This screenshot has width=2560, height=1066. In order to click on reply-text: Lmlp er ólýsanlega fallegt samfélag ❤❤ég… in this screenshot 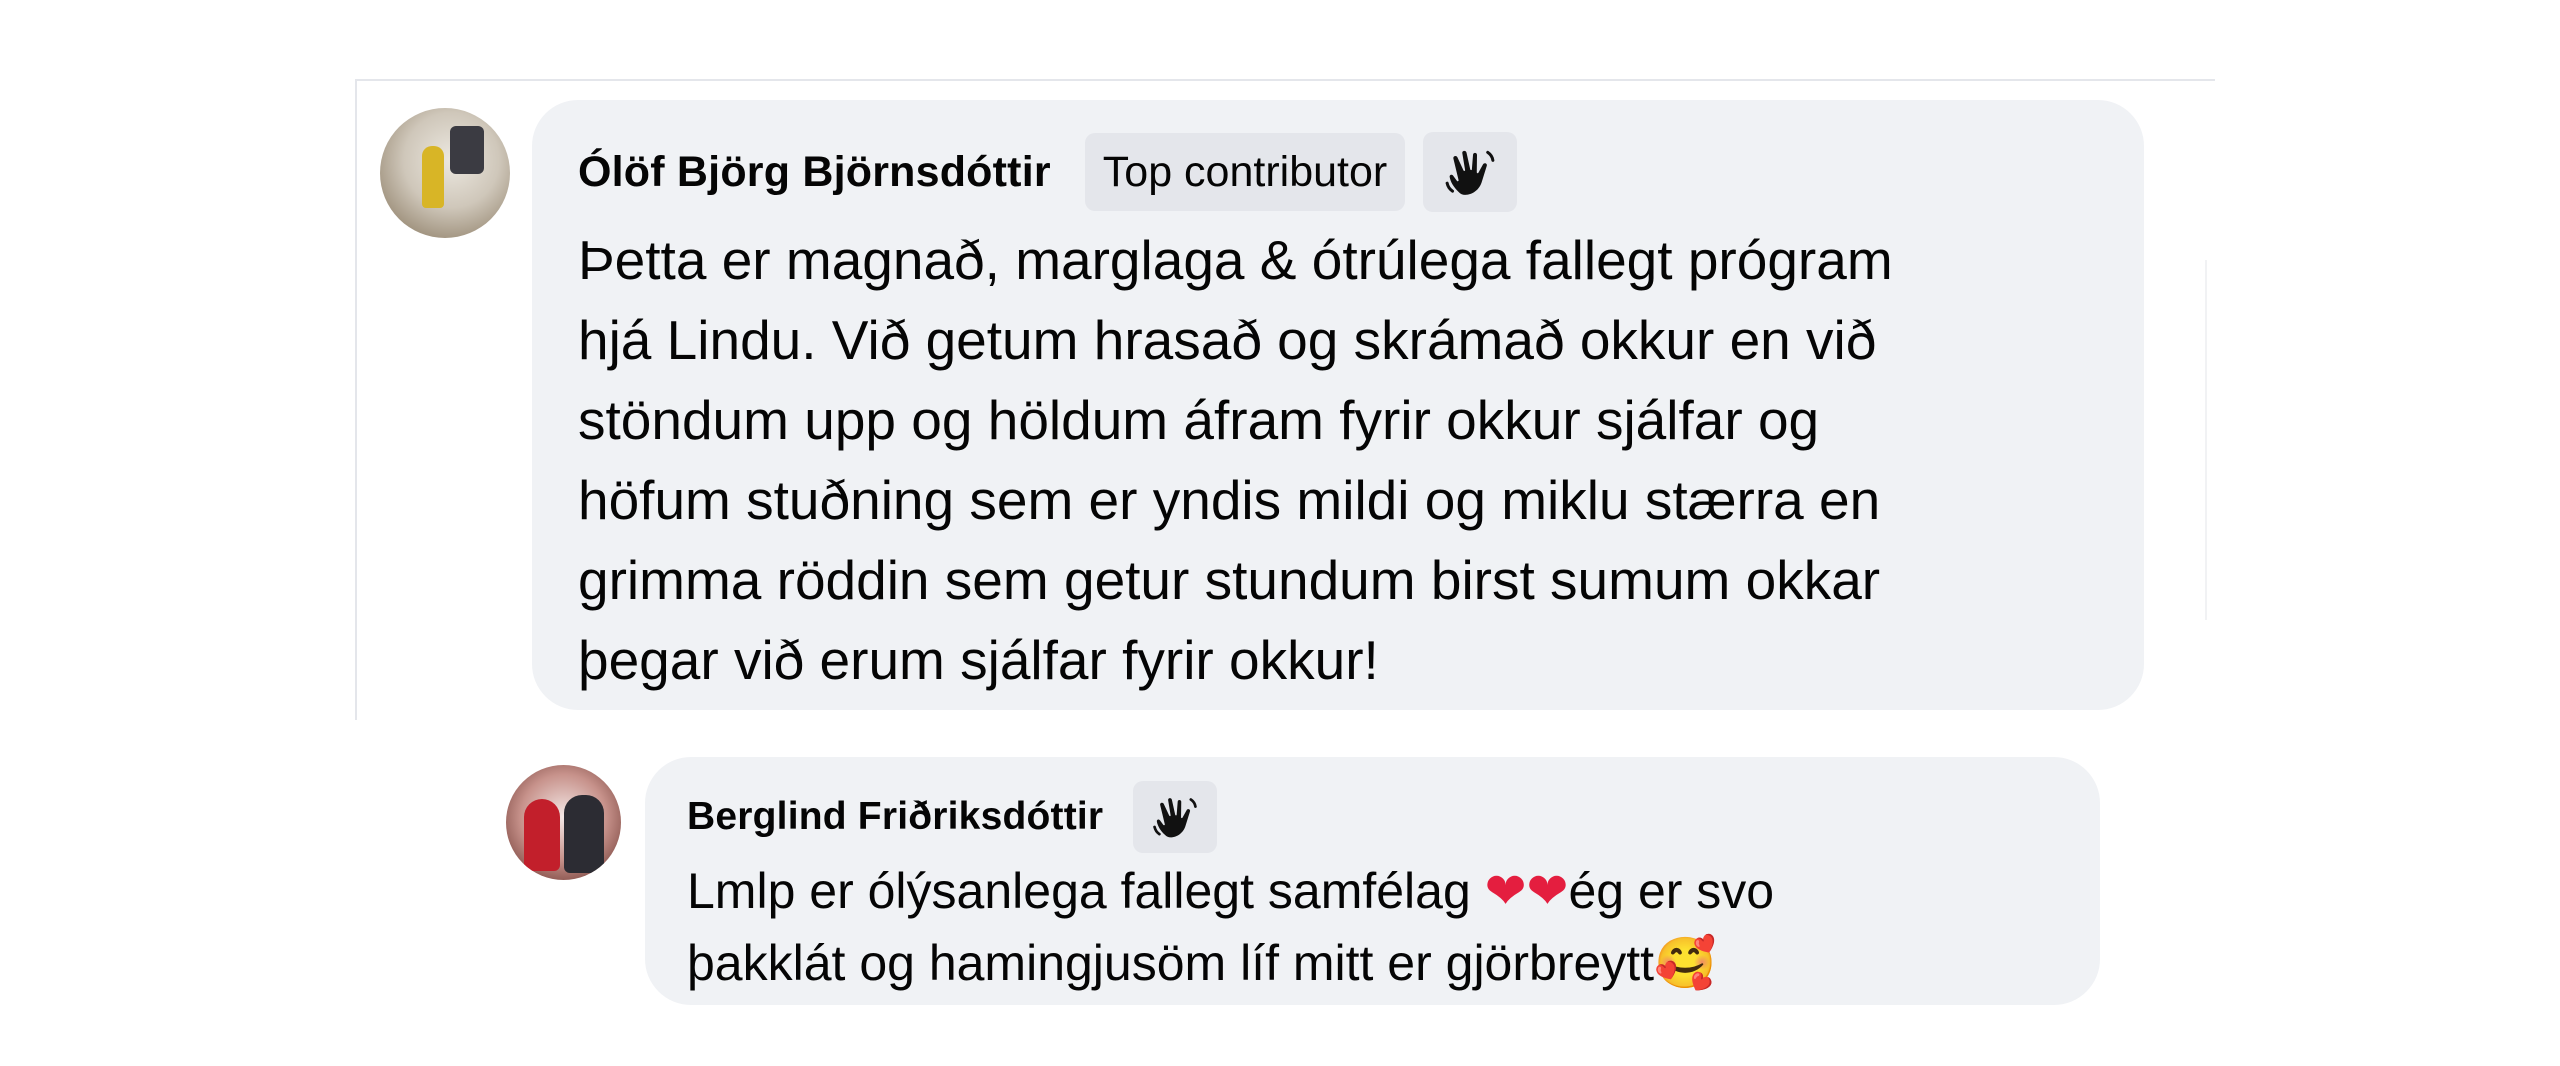, I will do `click(1373, 927)`.